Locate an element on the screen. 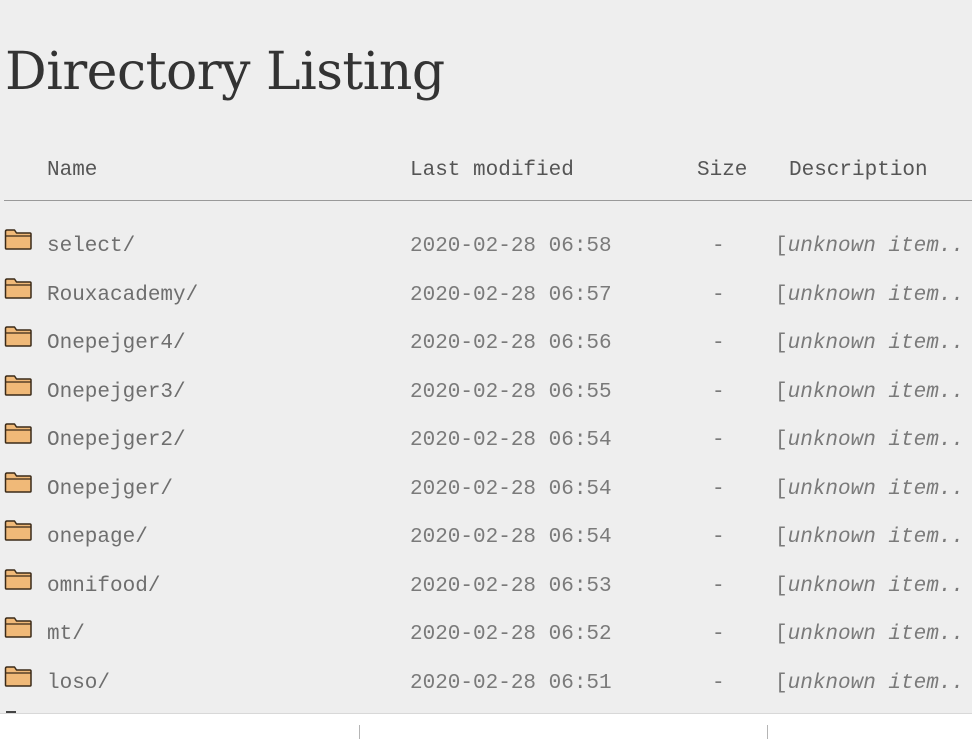 The height and width of the screenshot is (739, 972). table-row: mt/2020-02-28 06:52 - [unknown item.. is located at coordinates (486, 640).